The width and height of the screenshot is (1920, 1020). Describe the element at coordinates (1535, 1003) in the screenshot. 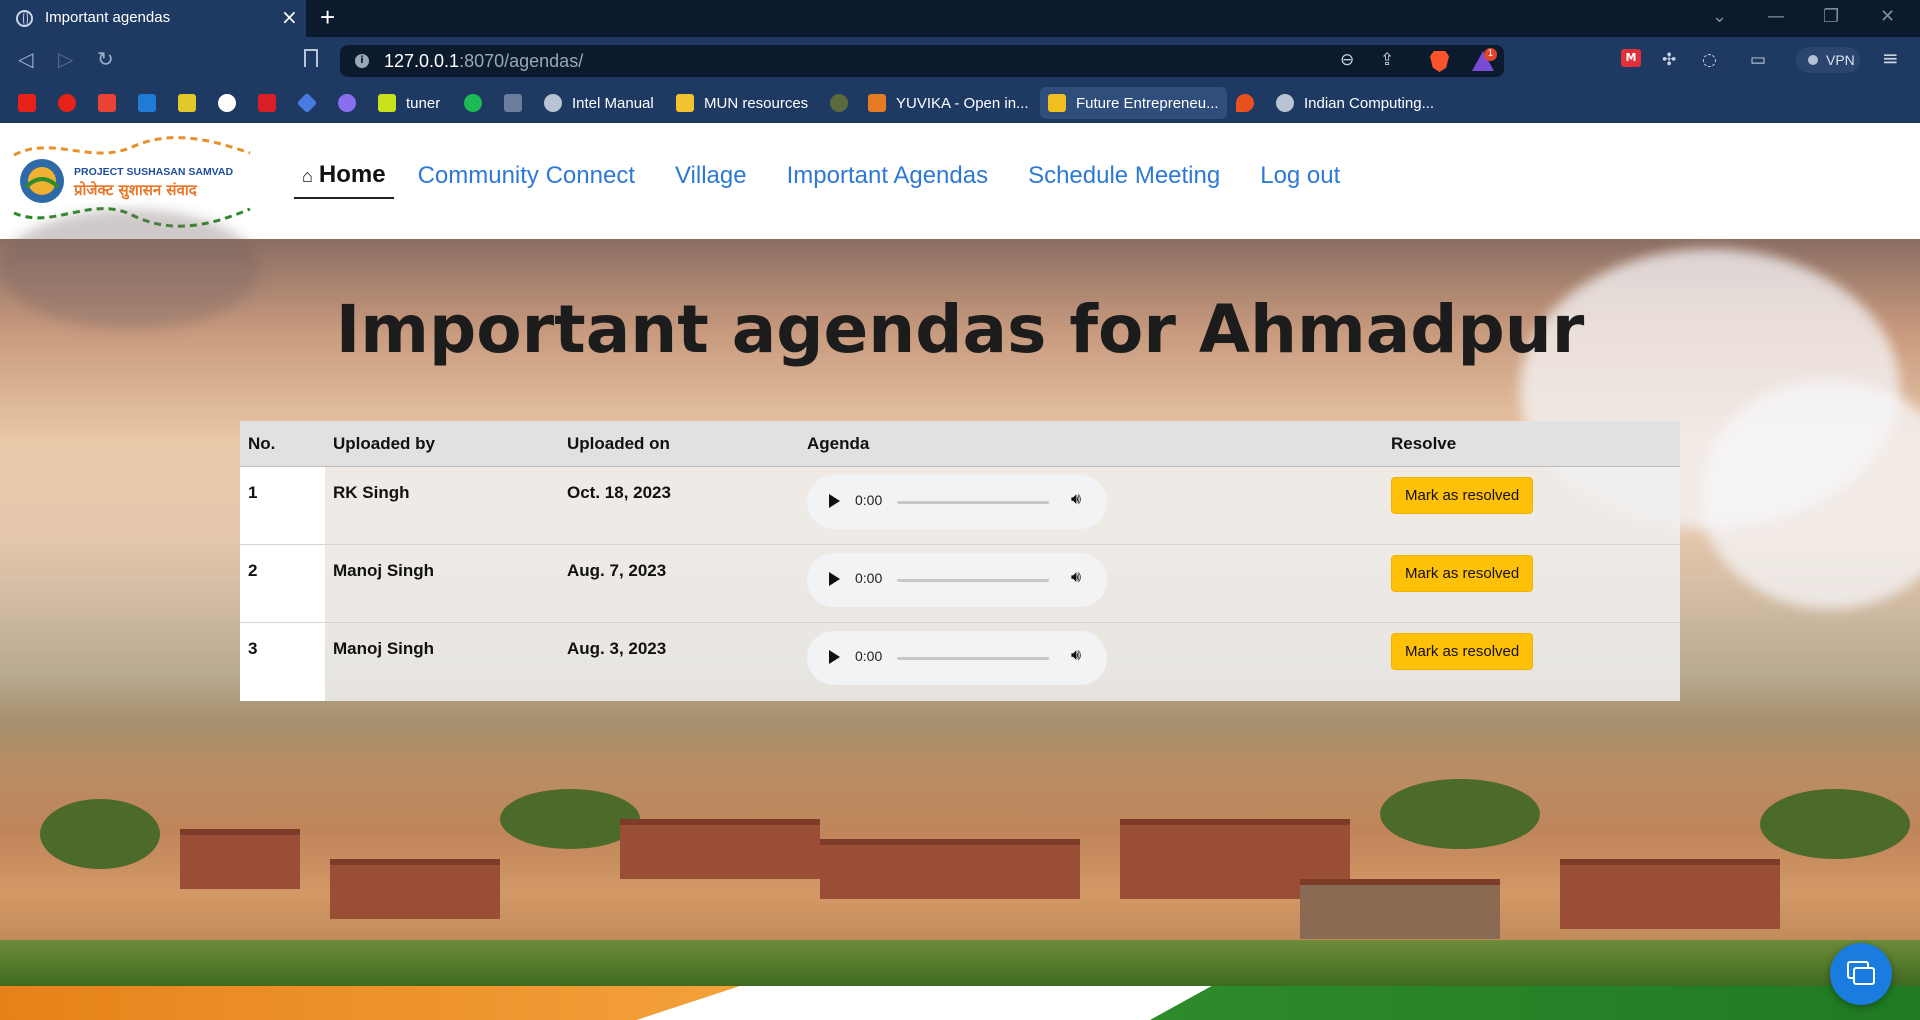

I see `green-stripe` at that location.